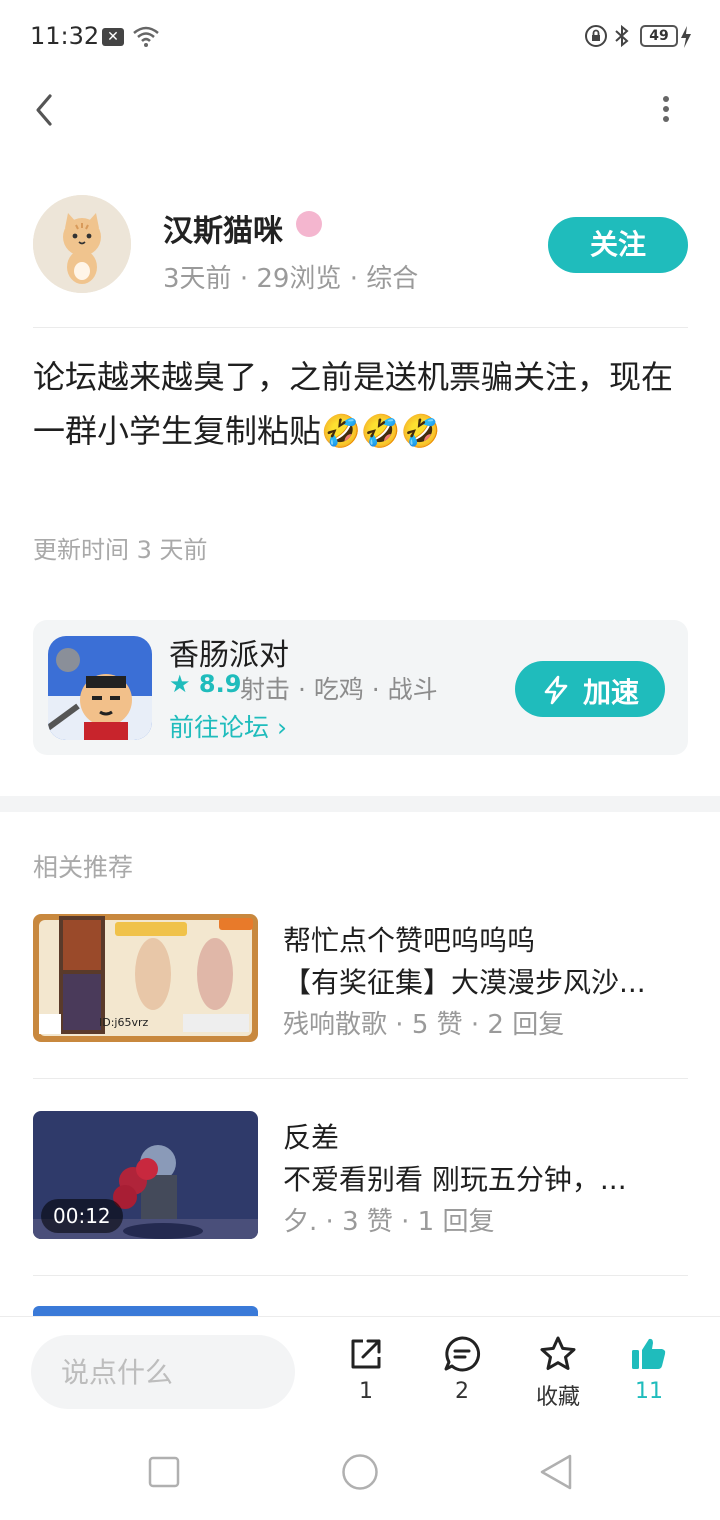  What do you see at coordinates (556, 1472) in the screenshot?
I see `back-triangle-icon` at bounding box center [556, 1472].